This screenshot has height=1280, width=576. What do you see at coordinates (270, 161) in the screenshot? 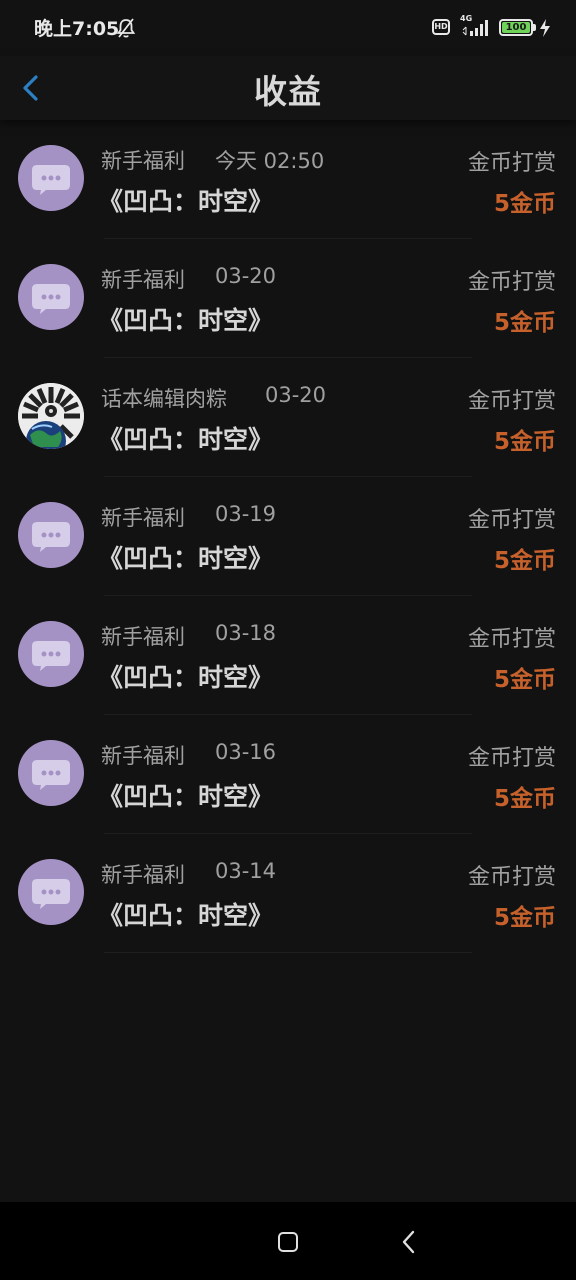
I see `record-date: 今天 02:50` at bounding box center [270, 161].